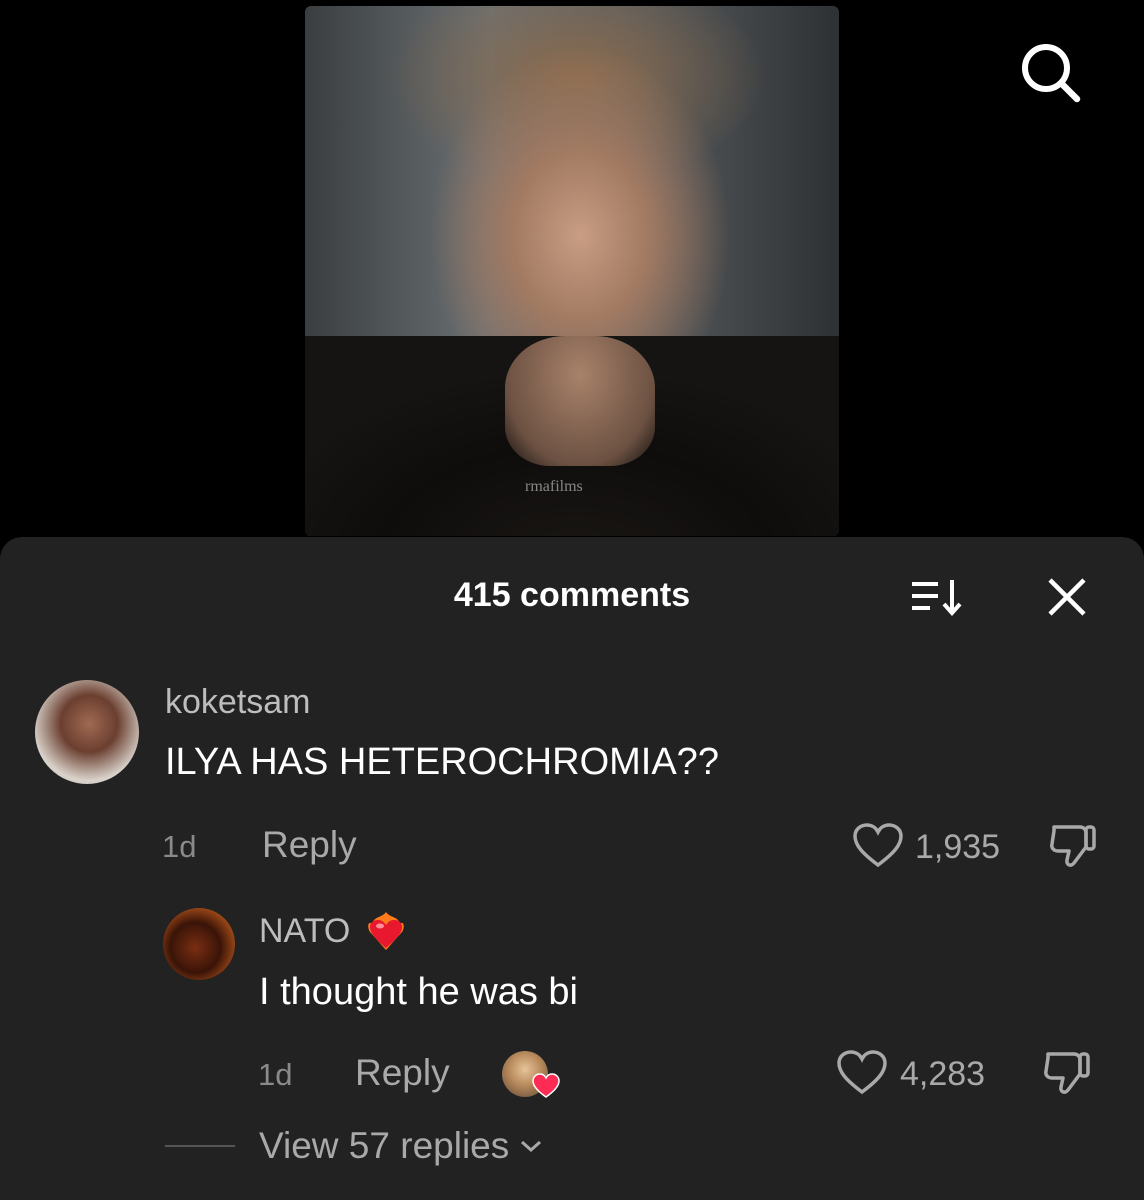 Image resolution: width=1144 pixels, height=1200 pixels. Describe the element at coordinates (238, 702) in the screenshot. I see `comment-username: koketsam` at that location.